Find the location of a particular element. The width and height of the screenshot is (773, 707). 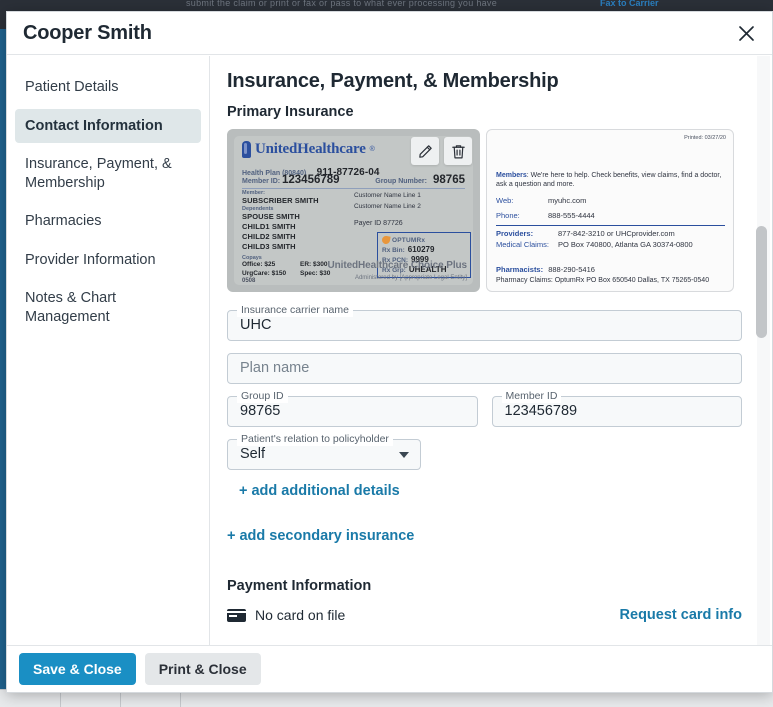

card-dependent-name: SPOUSE SMITH is located at coordinates (271, 216).